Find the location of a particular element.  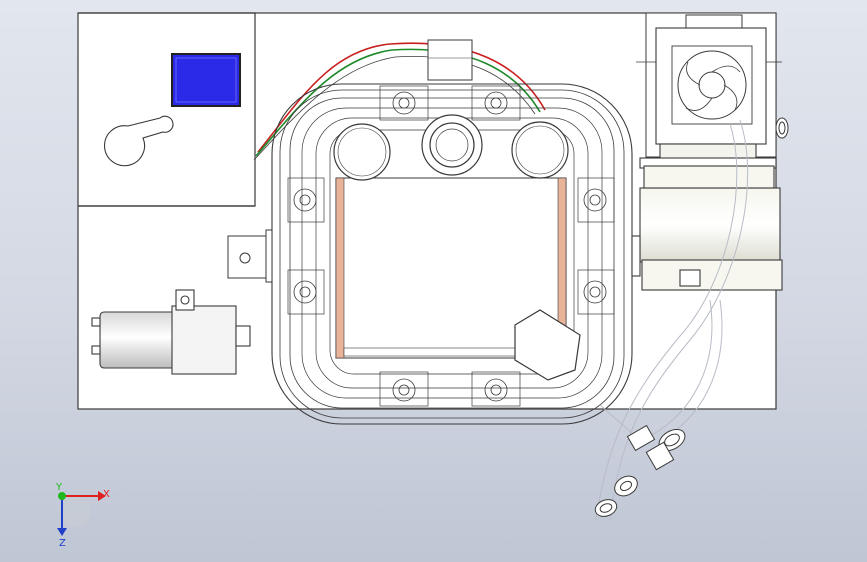

y-axis-label: Y is located at coordinates (59, 487).